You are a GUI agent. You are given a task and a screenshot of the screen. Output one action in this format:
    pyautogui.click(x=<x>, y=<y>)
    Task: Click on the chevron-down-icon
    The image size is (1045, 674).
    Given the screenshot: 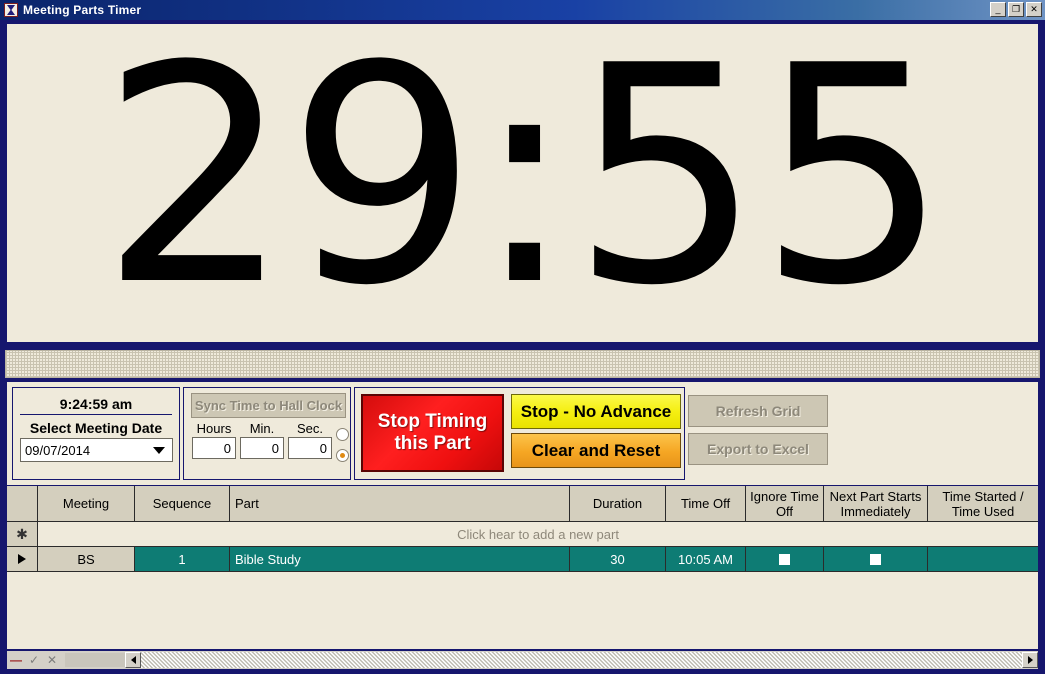 What is the action you would take?
    pyautogui.click(x=159, y=450)
    